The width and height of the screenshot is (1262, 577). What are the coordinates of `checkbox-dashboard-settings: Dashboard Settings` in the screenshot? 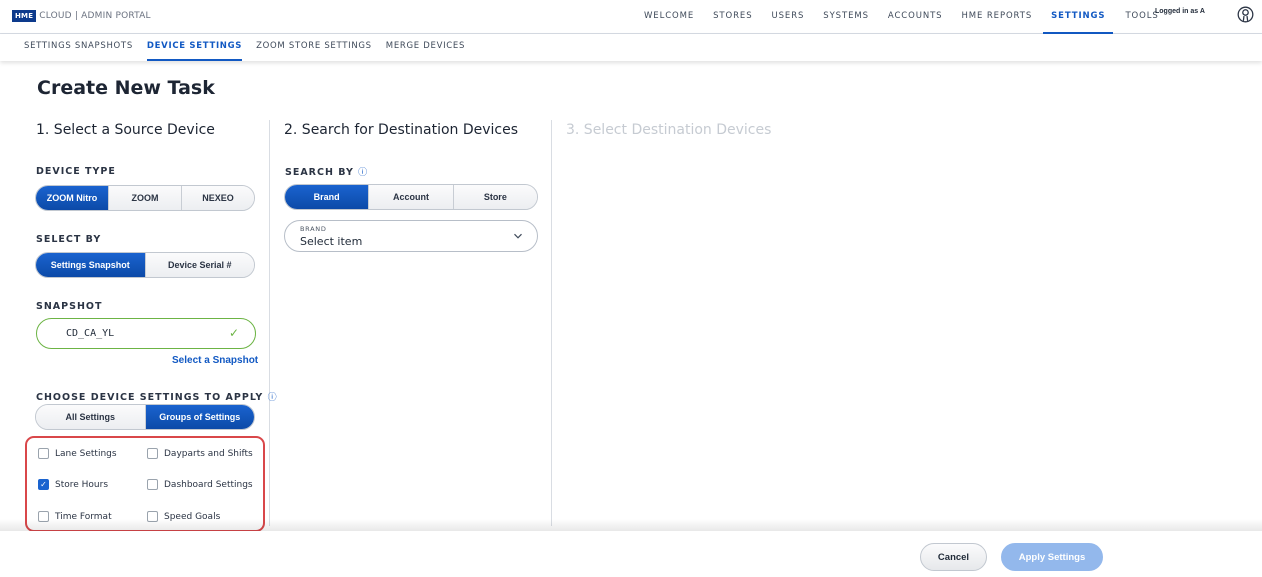 It's located at (200, 484).